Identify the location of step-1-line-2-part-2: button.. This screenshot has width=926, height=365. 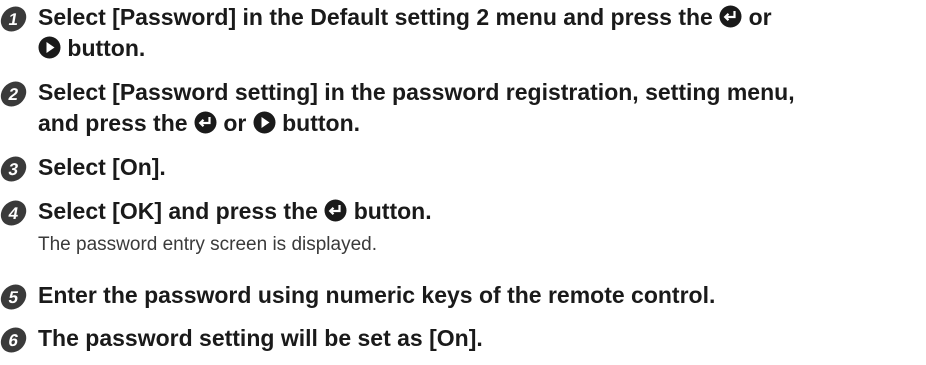
(103, 48).